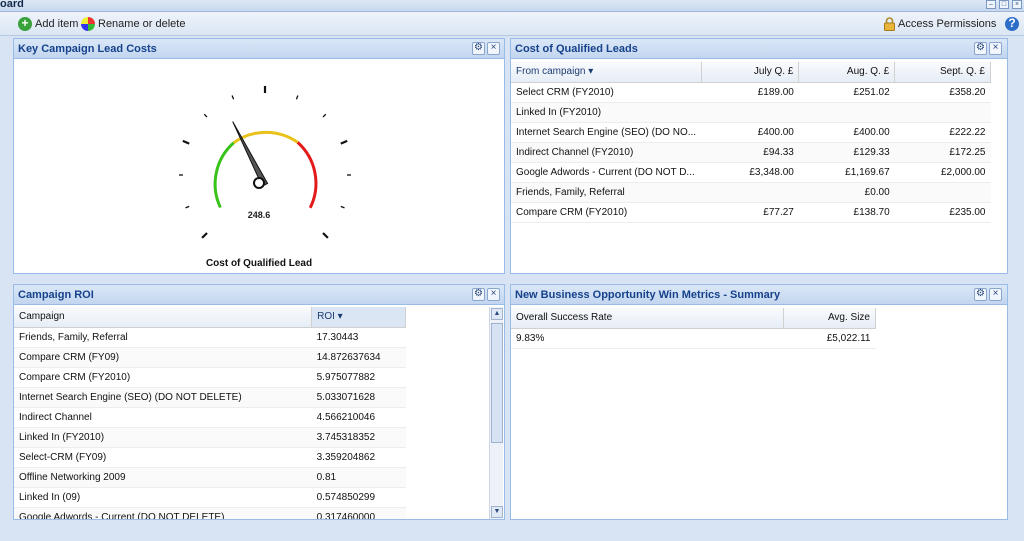  I want to click on cell-aug: £138.70, so click(846, 212).